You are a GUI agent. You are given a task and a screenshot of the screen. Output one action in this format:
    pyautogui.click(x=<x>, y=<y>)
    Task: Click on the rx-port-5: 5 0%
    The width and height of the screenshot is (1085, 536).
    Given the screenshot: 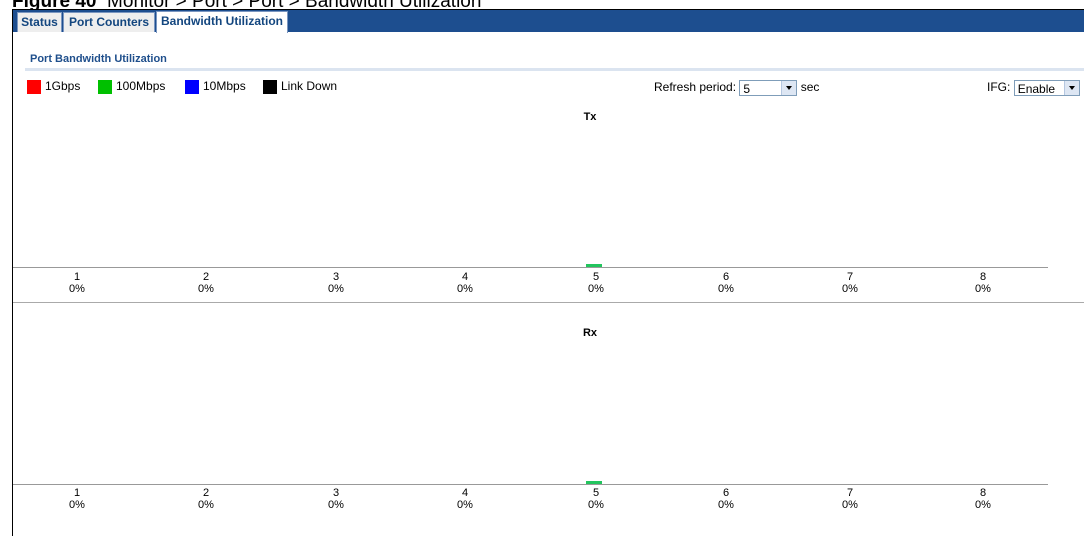 What is the action you would take?
    pyautogui.click(x=596, y=499)
    